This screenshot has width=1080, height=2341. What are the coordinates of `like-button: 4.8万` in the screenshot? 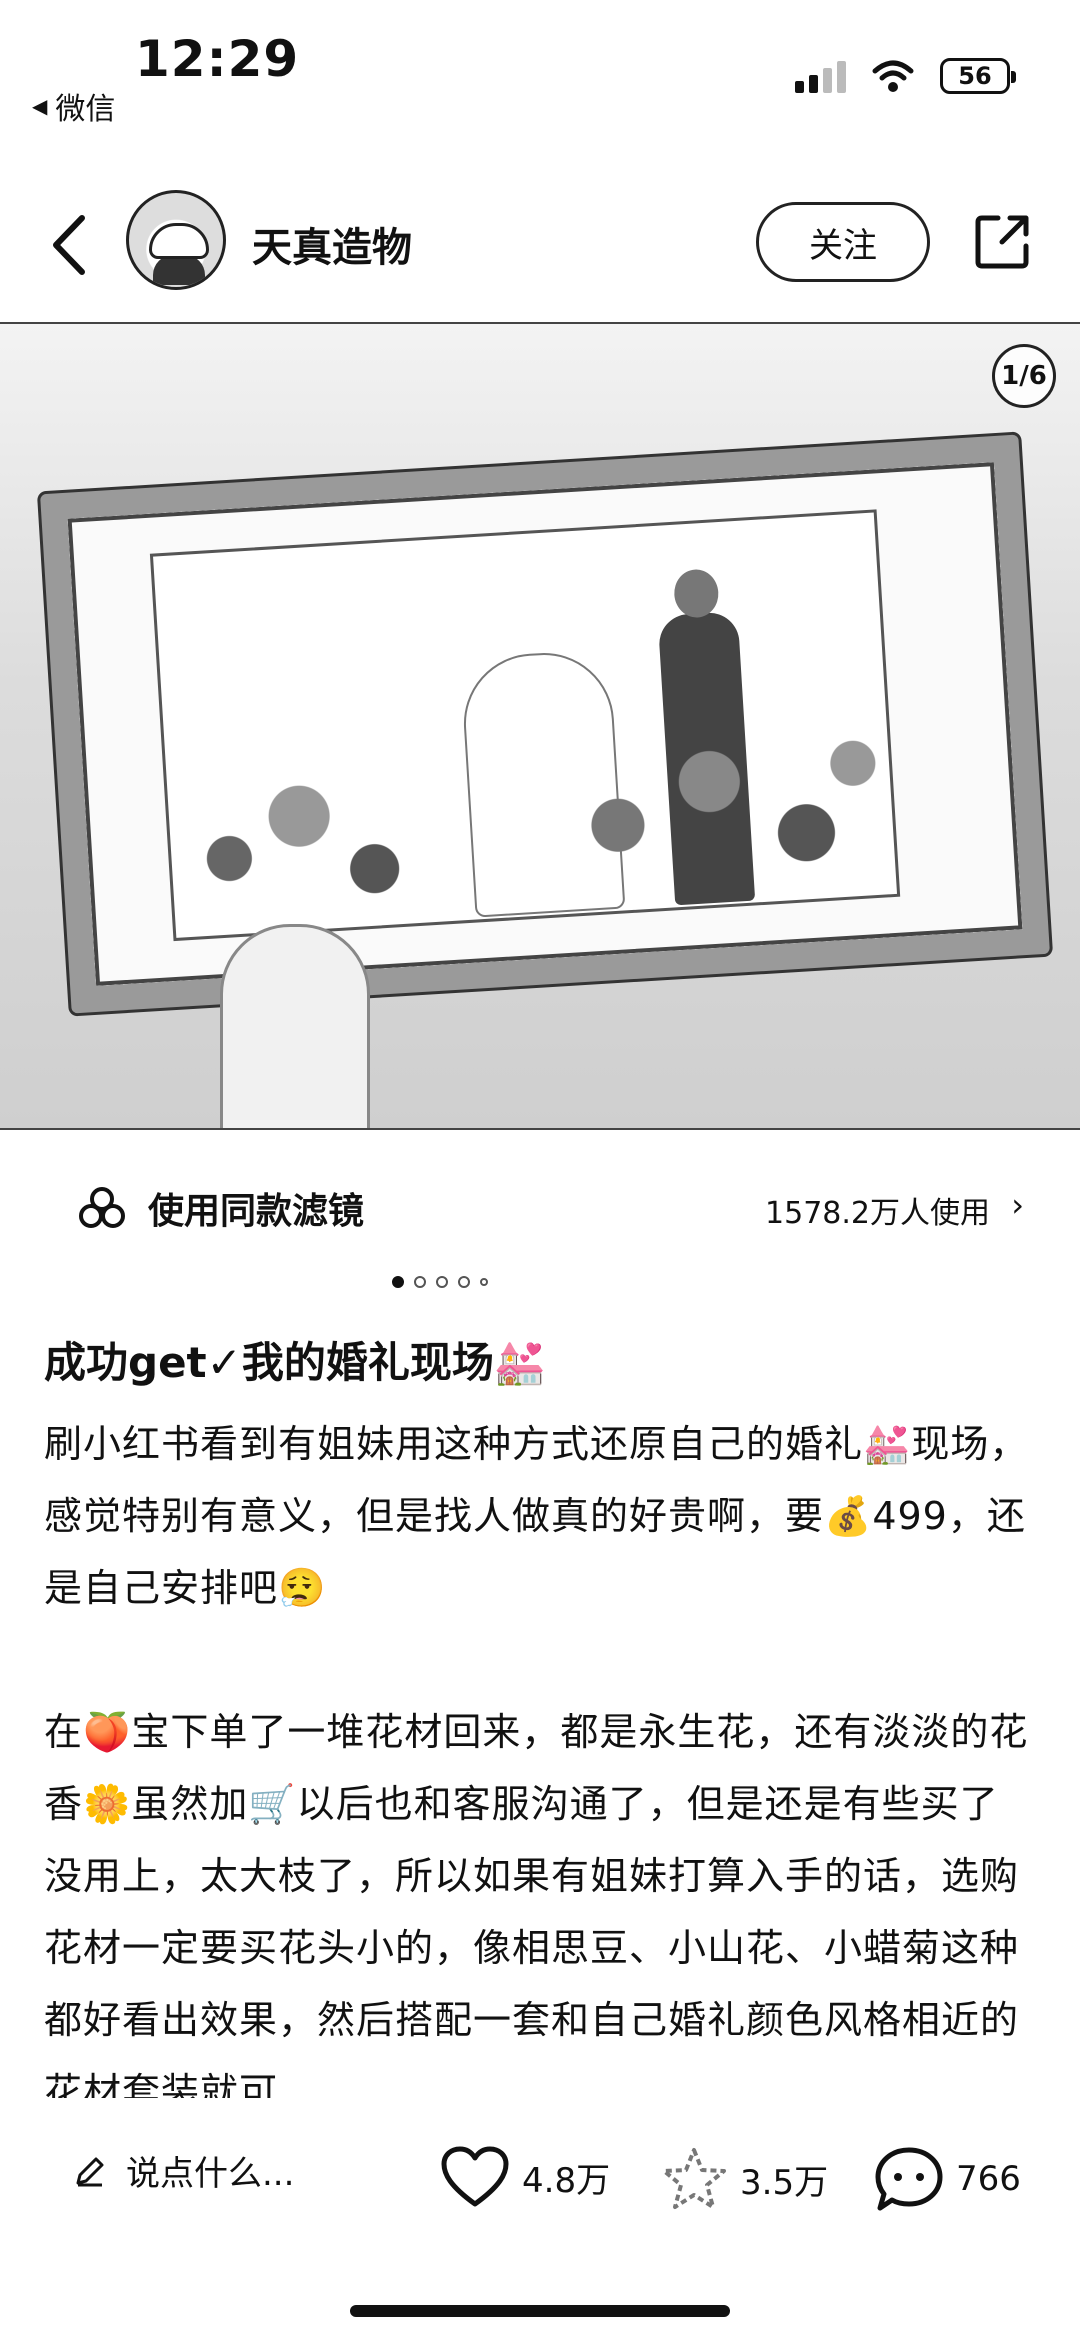 It's located at (525, 2177).